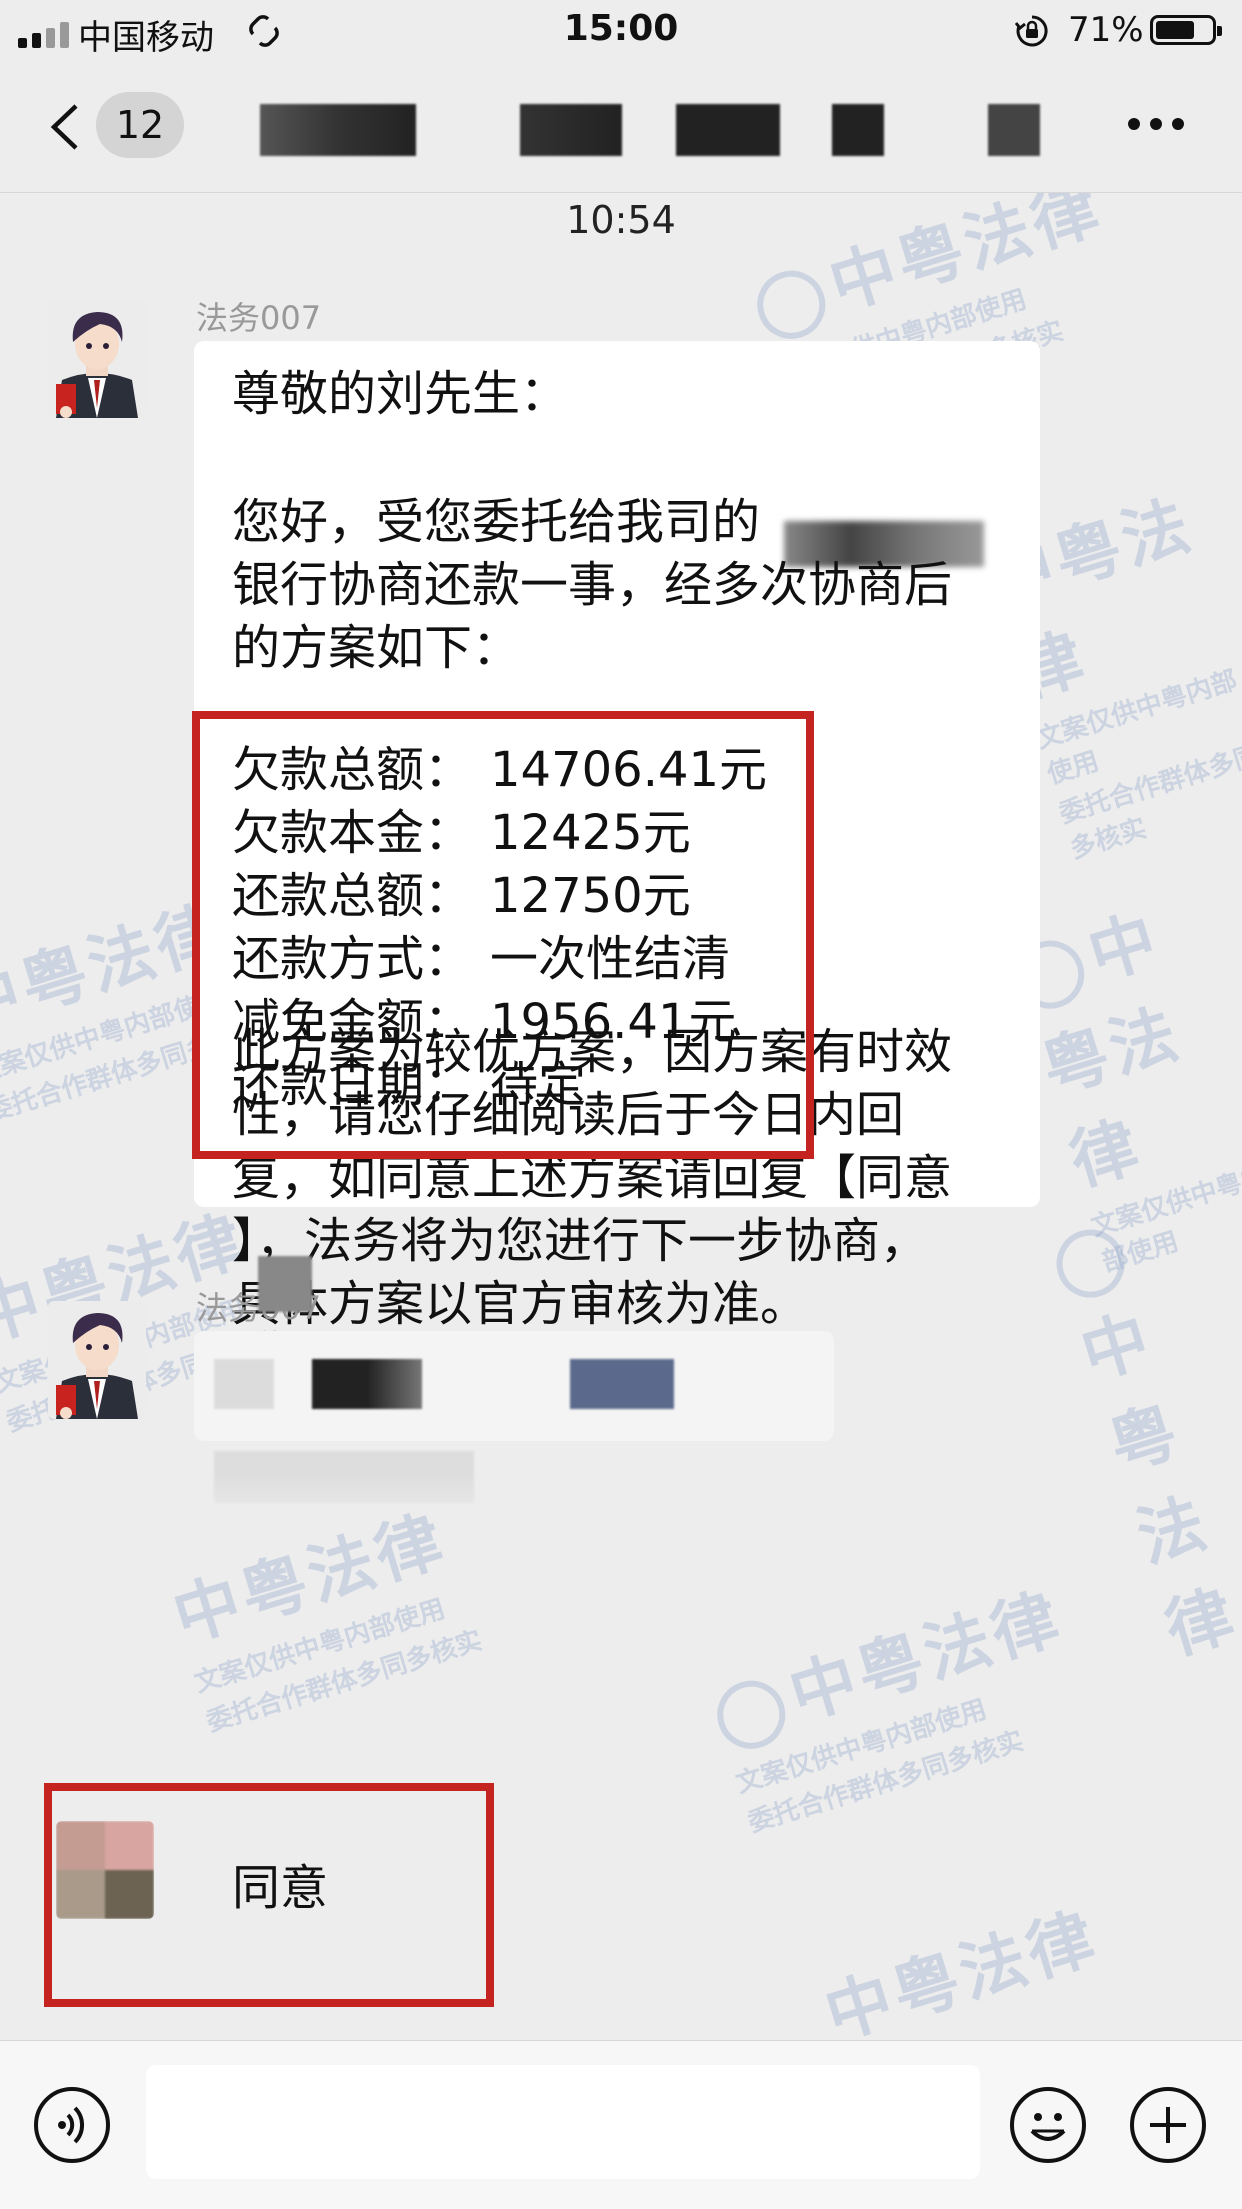  What do you see at coordinates (1031, 31) in the screenshot?
I see `rotation-lock-icon` at bounding box center [1031, 31].